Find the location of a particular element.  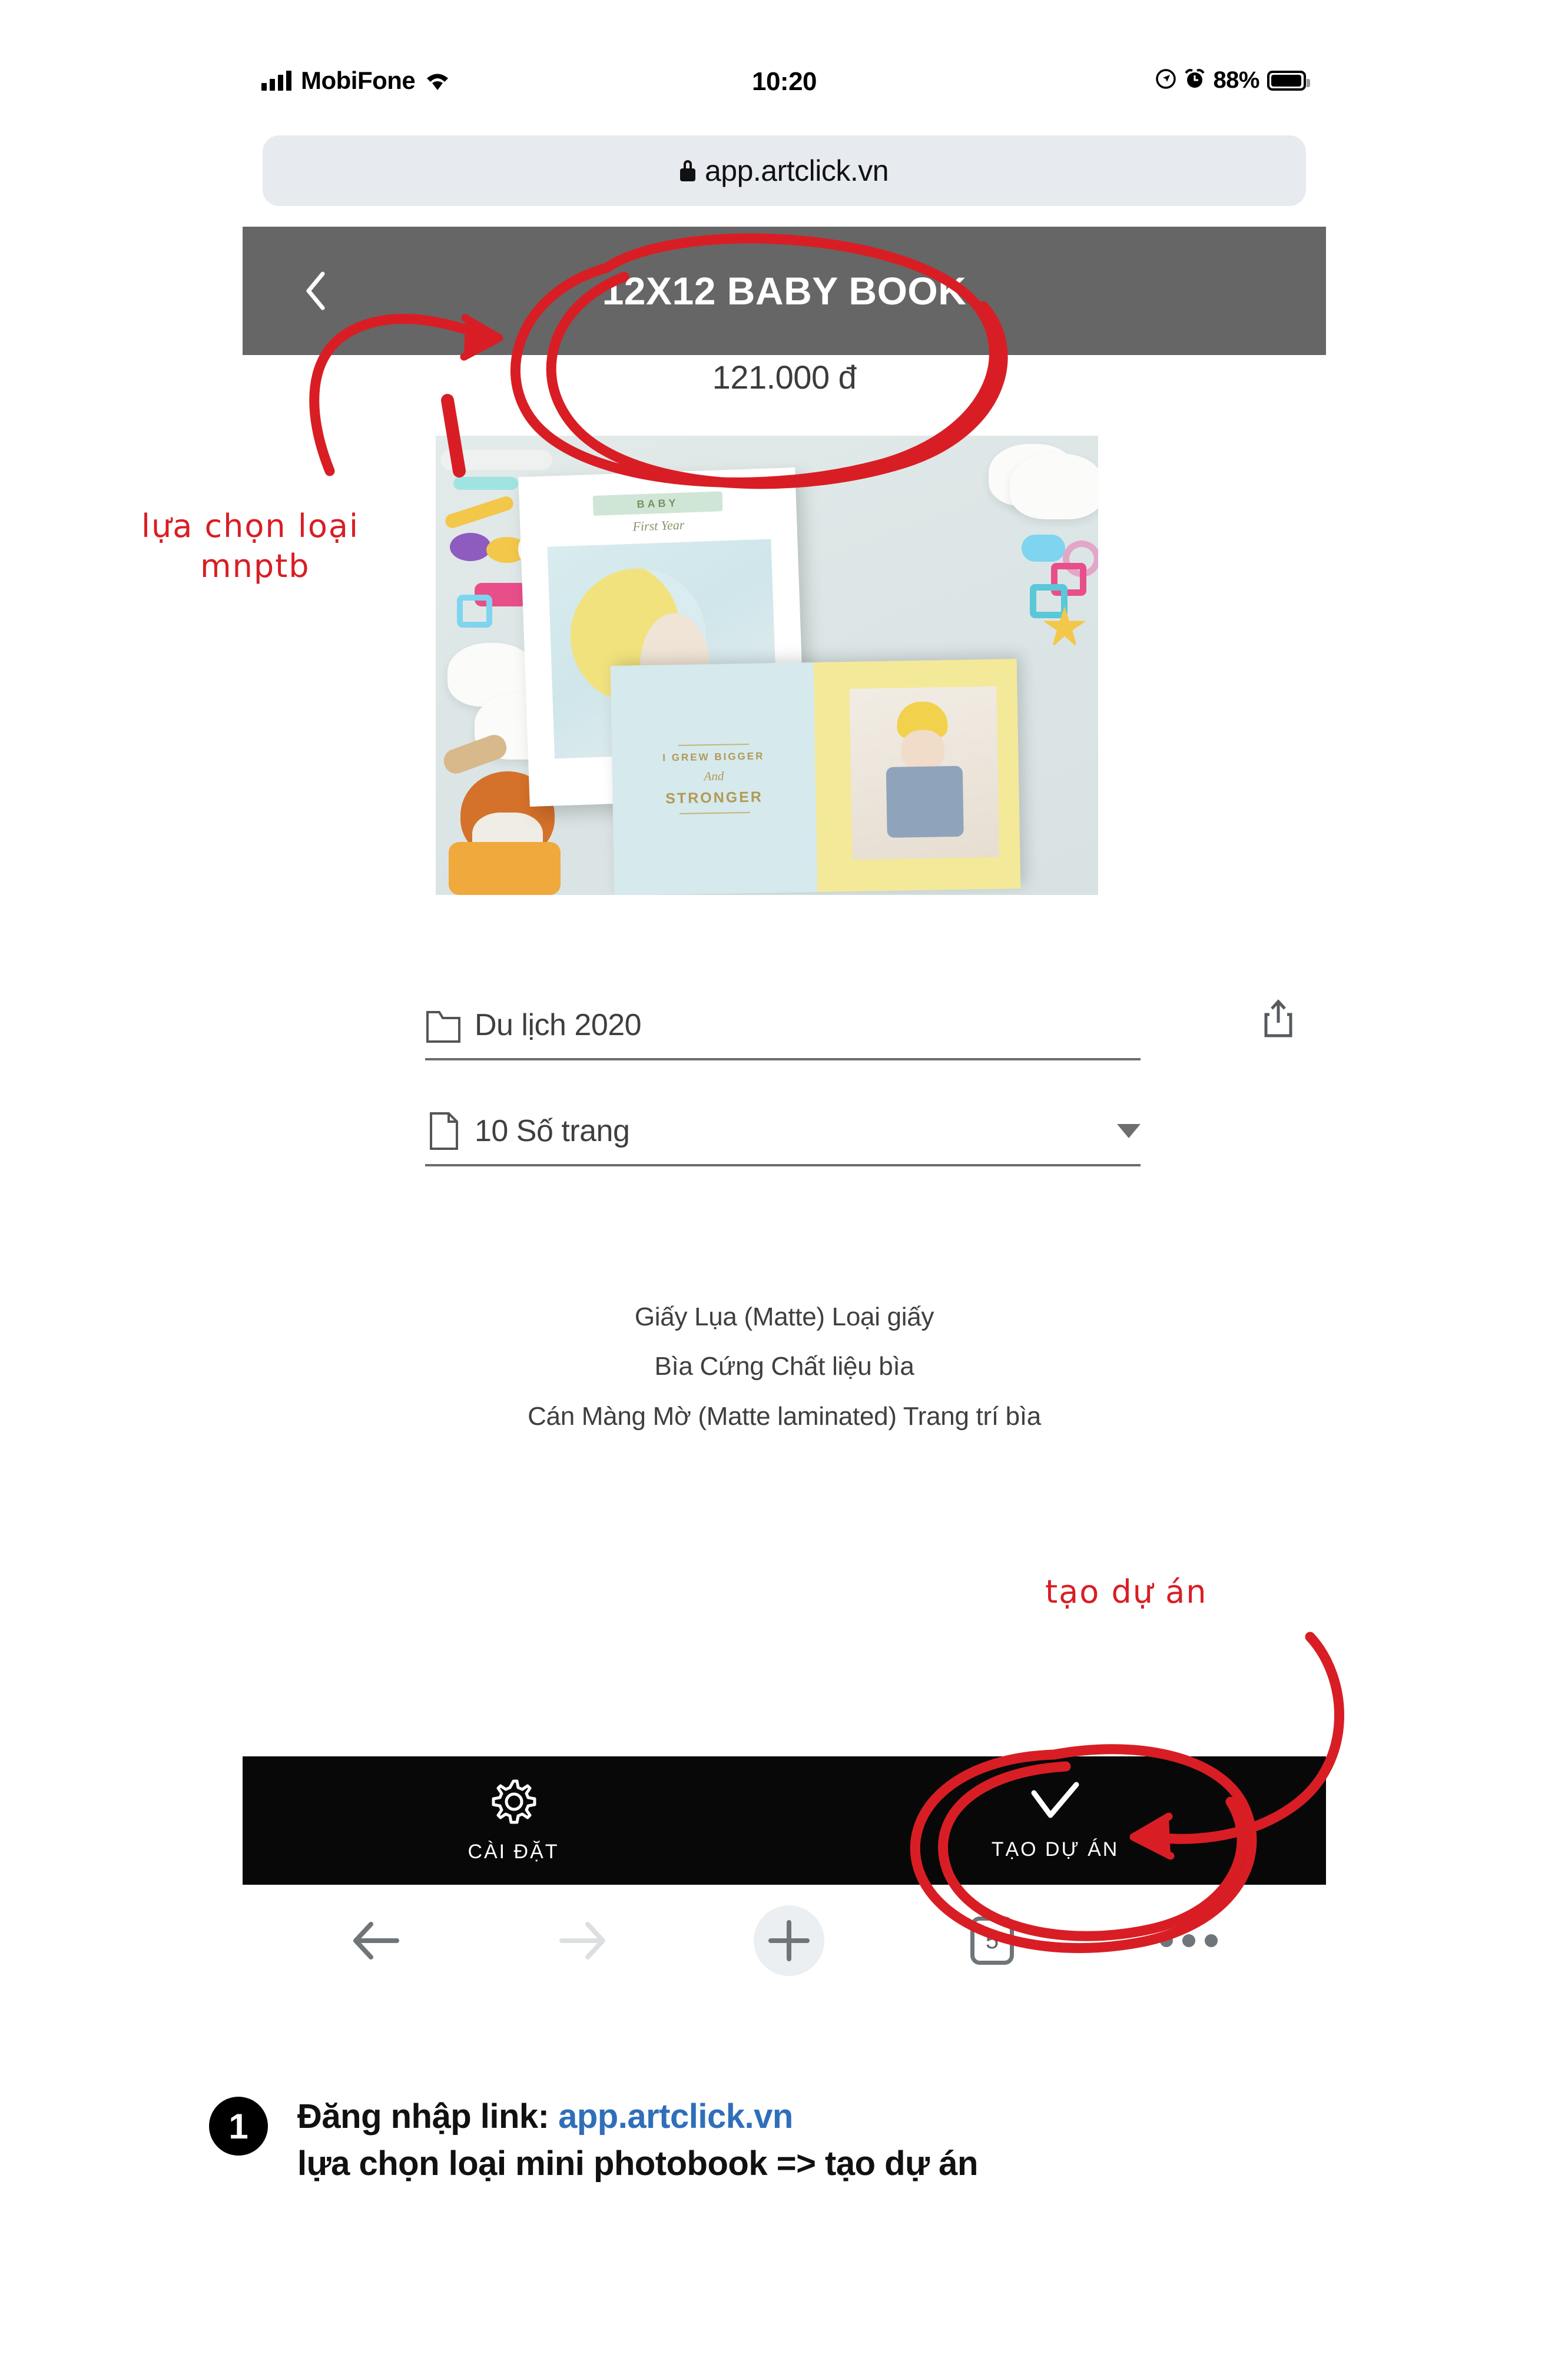

alarm-clock-icon is located at coordinates (1194, 80).